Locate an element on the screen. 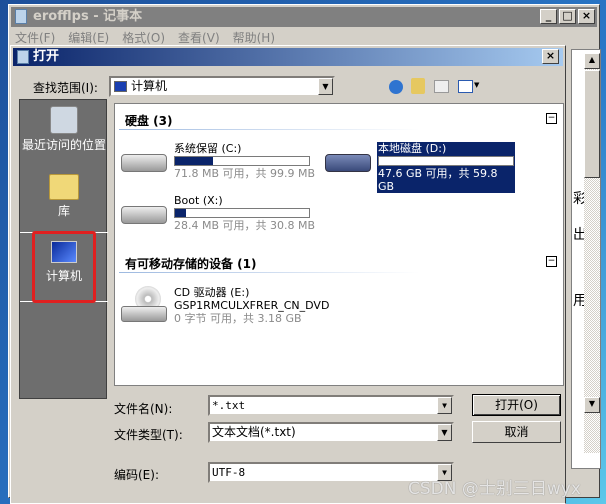 The image size is (606, 504). place-library: 库 is located at coordinates (64, 196).